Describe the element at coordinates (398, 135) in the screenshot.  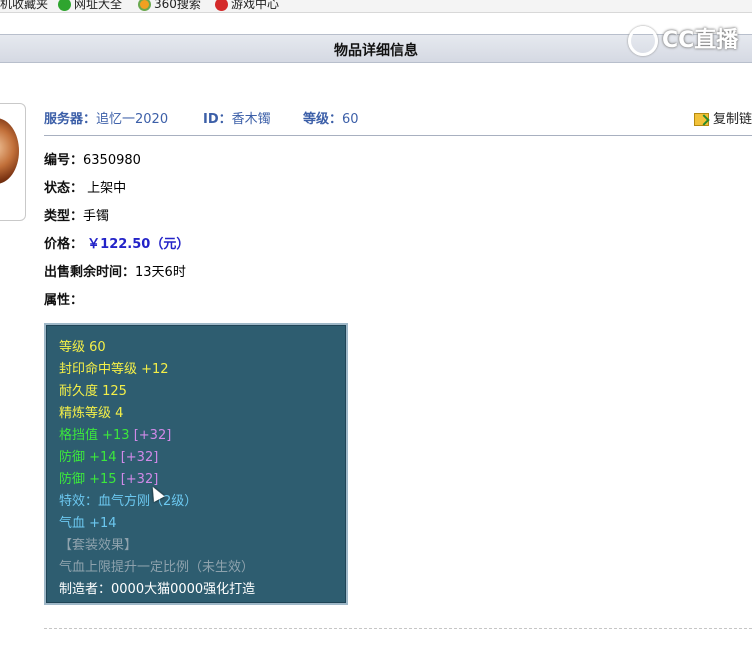
I see `info-divider` at that location.